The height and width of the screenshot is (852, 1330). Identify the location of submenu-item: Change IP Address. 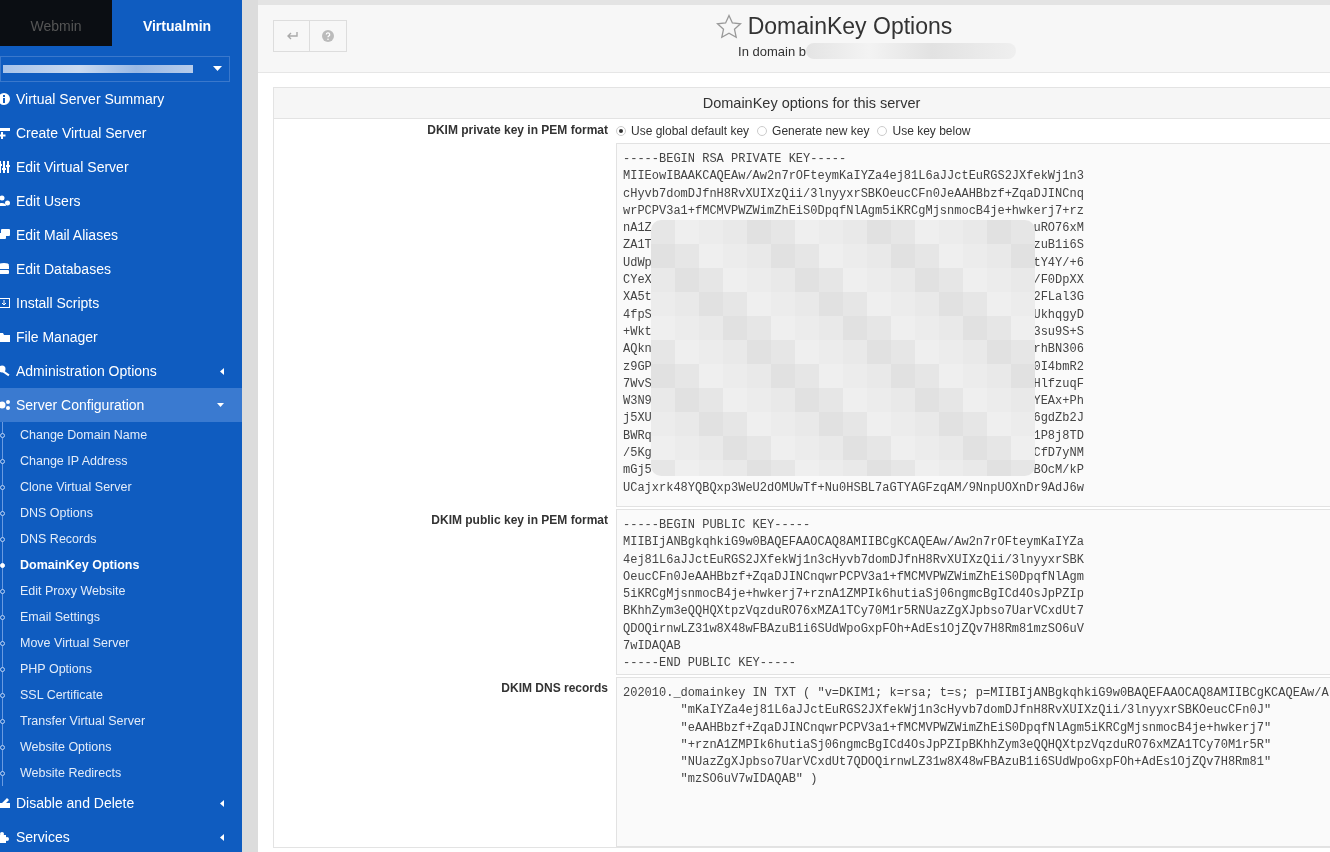
(121, 461).